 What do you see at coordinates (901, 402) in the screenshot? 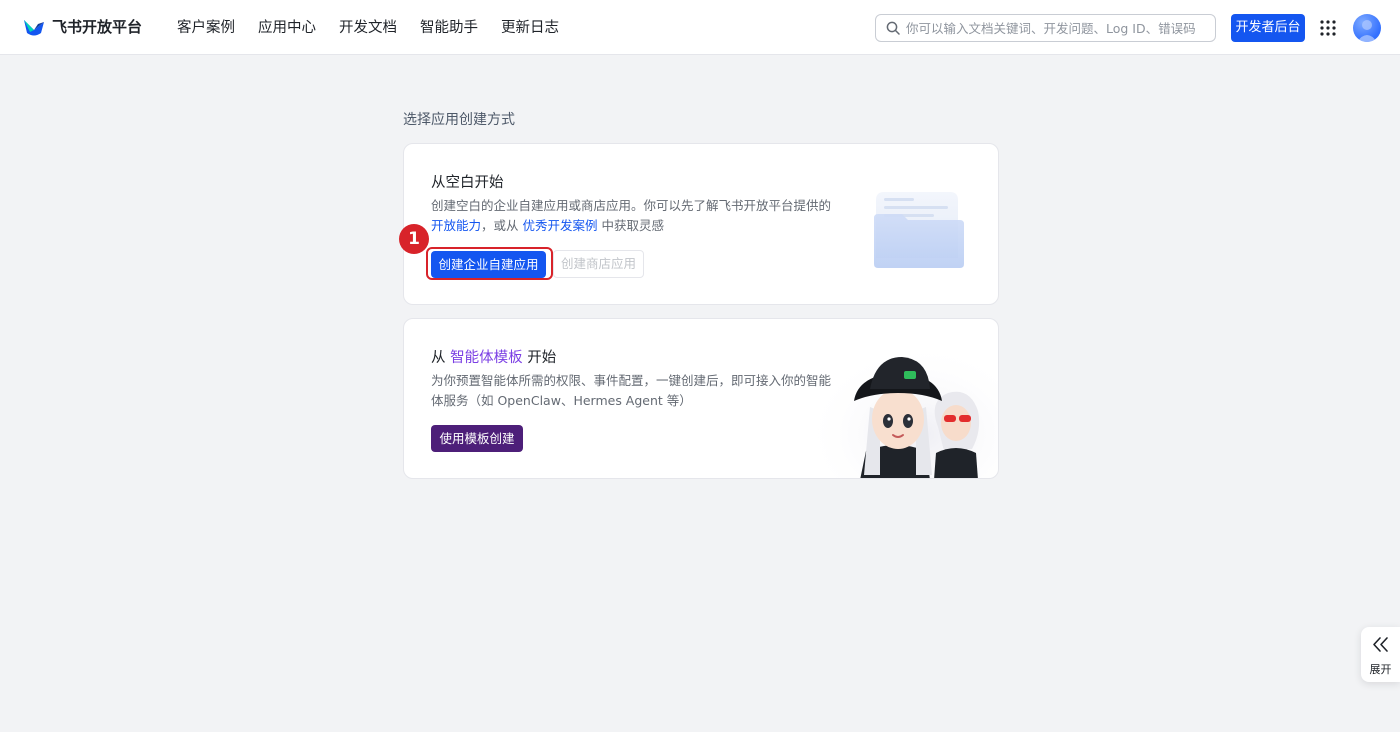
I see `agent-characters-illustration` at bounding box center [901, 402].